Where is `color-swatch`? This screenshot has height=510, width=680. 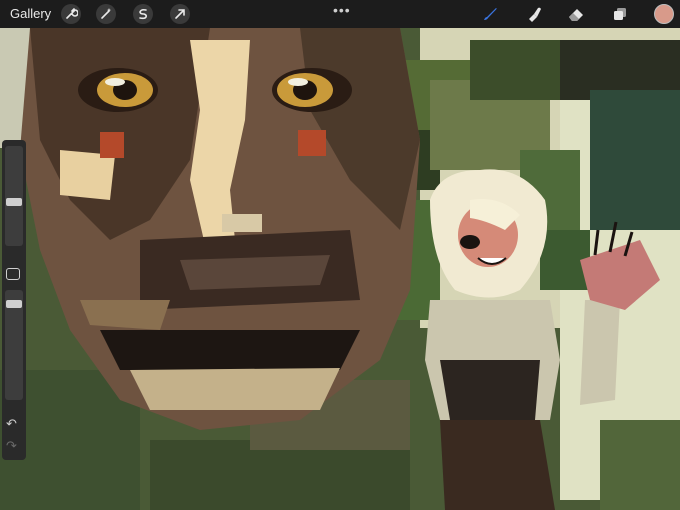 color-swatch is located at coordinates (664, 14).